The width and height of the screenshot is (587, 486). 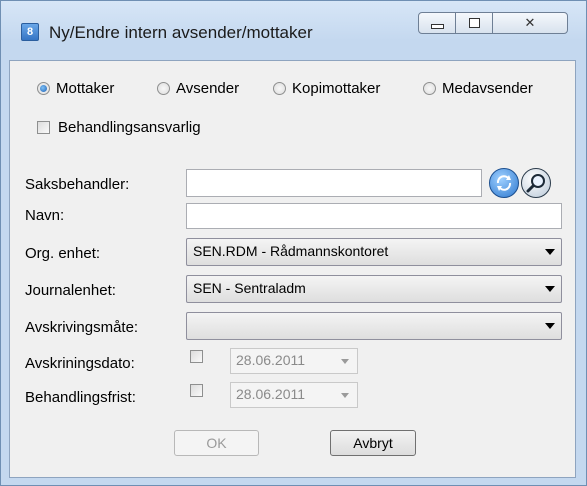 I want to click on radio-medavsender: Medavsender, so click(x=478, y=88).